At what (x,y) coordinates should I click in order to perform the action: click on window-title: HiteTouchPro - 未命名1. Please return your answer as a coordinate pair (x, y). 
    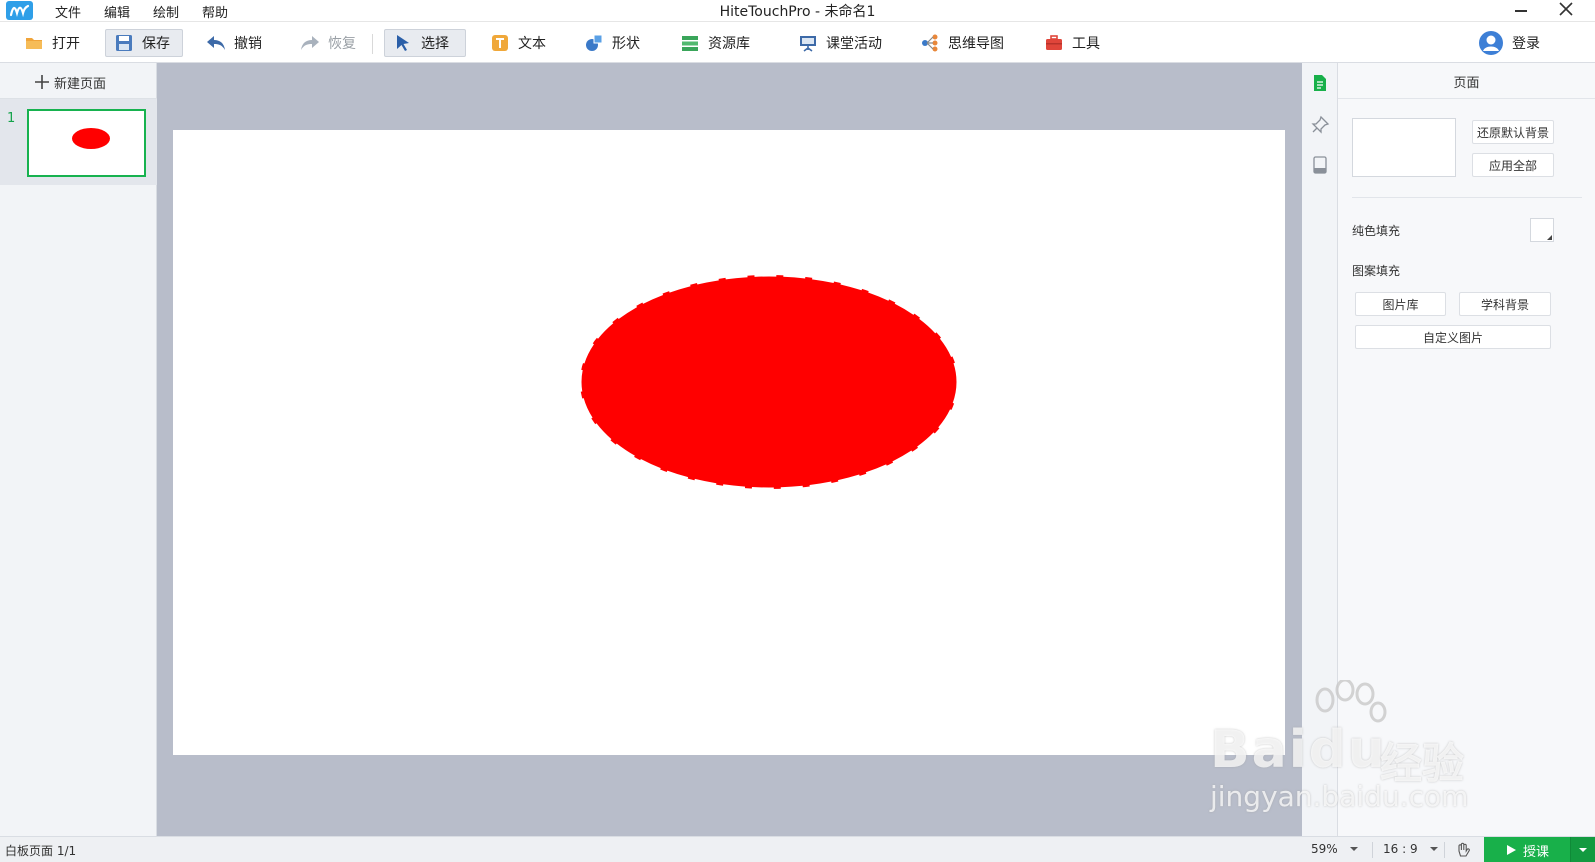
    Looking at the image, I should click on (797, 12).